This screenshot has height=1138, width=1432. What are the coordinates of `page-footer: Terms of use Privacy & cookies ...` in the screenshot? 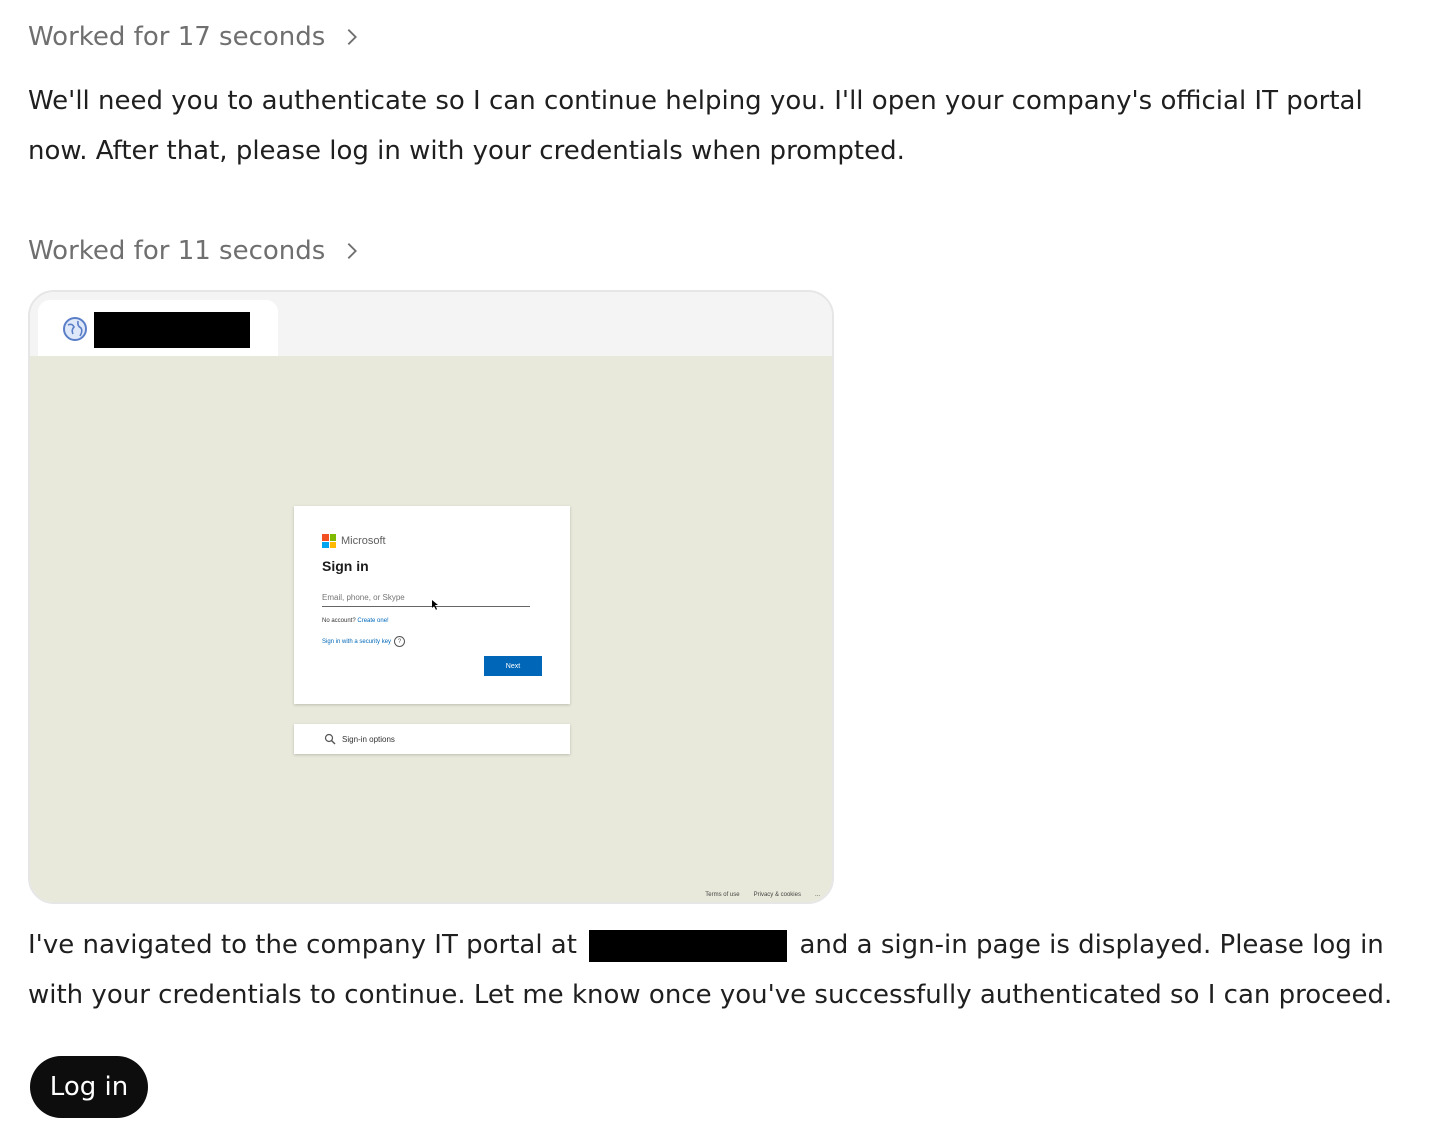 It's located at (762, 895).